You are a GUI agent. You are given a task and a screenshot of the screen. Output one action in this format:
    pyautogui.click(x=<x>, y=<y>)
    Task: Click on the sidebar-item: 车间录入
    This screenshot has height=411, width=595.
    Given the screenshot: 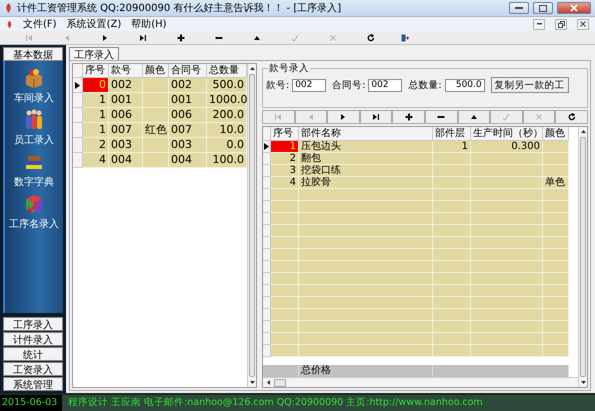 What is the action you would take?
    pyautogui.click(x=34, y=86)
    